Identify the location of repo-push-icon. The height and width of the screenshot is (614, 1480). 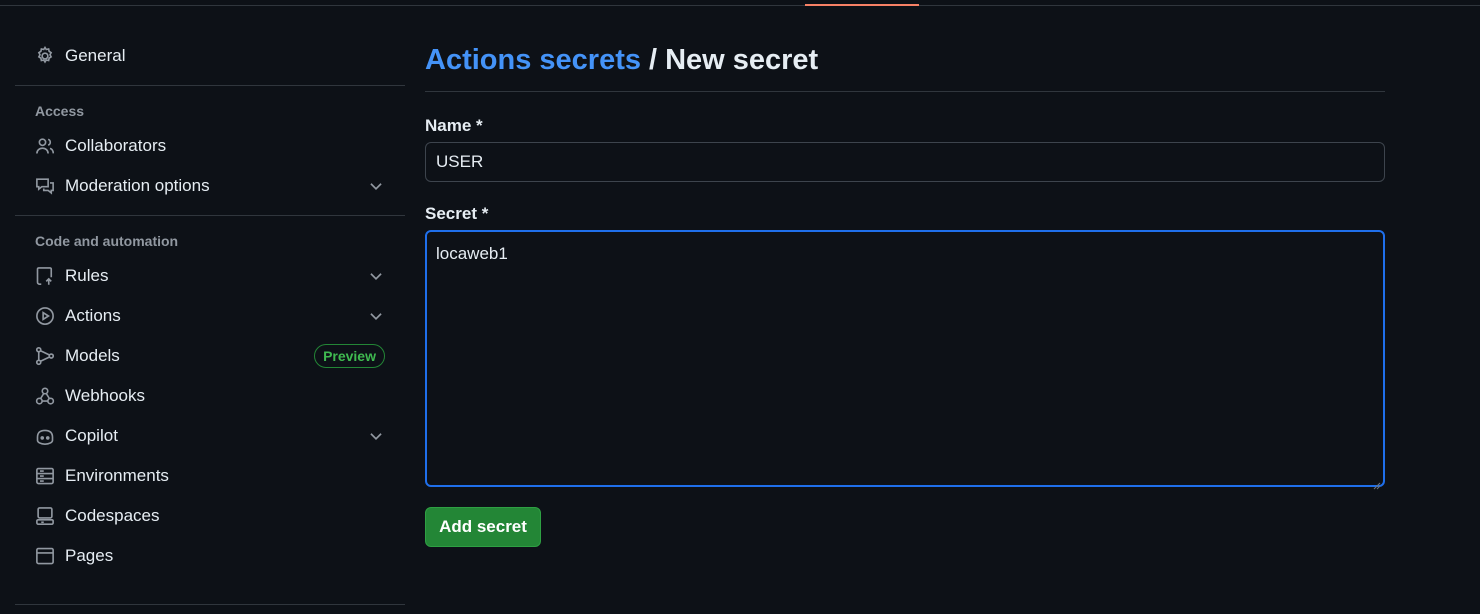
(45, 276).